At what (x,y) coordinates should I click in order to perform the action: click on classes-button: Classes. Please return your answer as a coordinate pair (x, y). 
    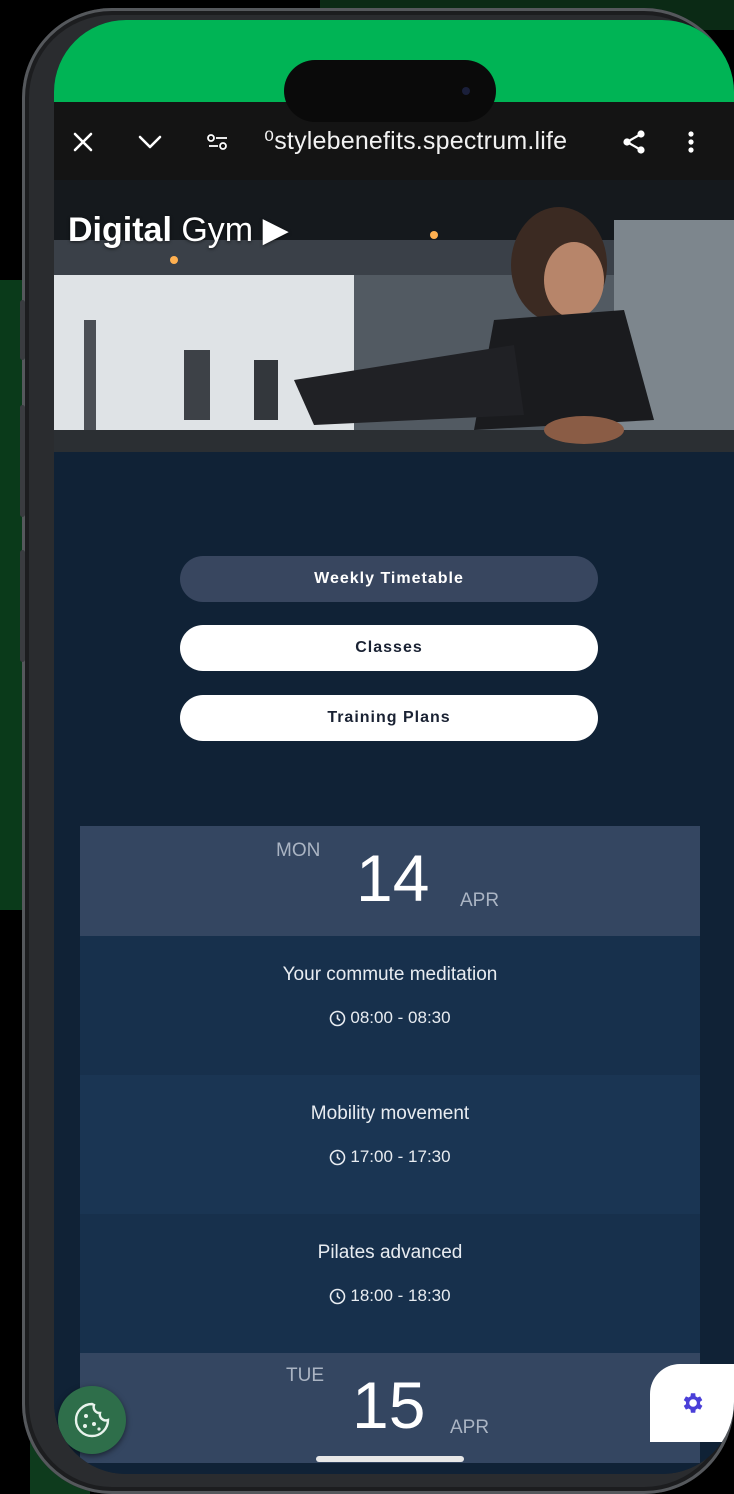
    Looking at the image, I should click on (389, 648).